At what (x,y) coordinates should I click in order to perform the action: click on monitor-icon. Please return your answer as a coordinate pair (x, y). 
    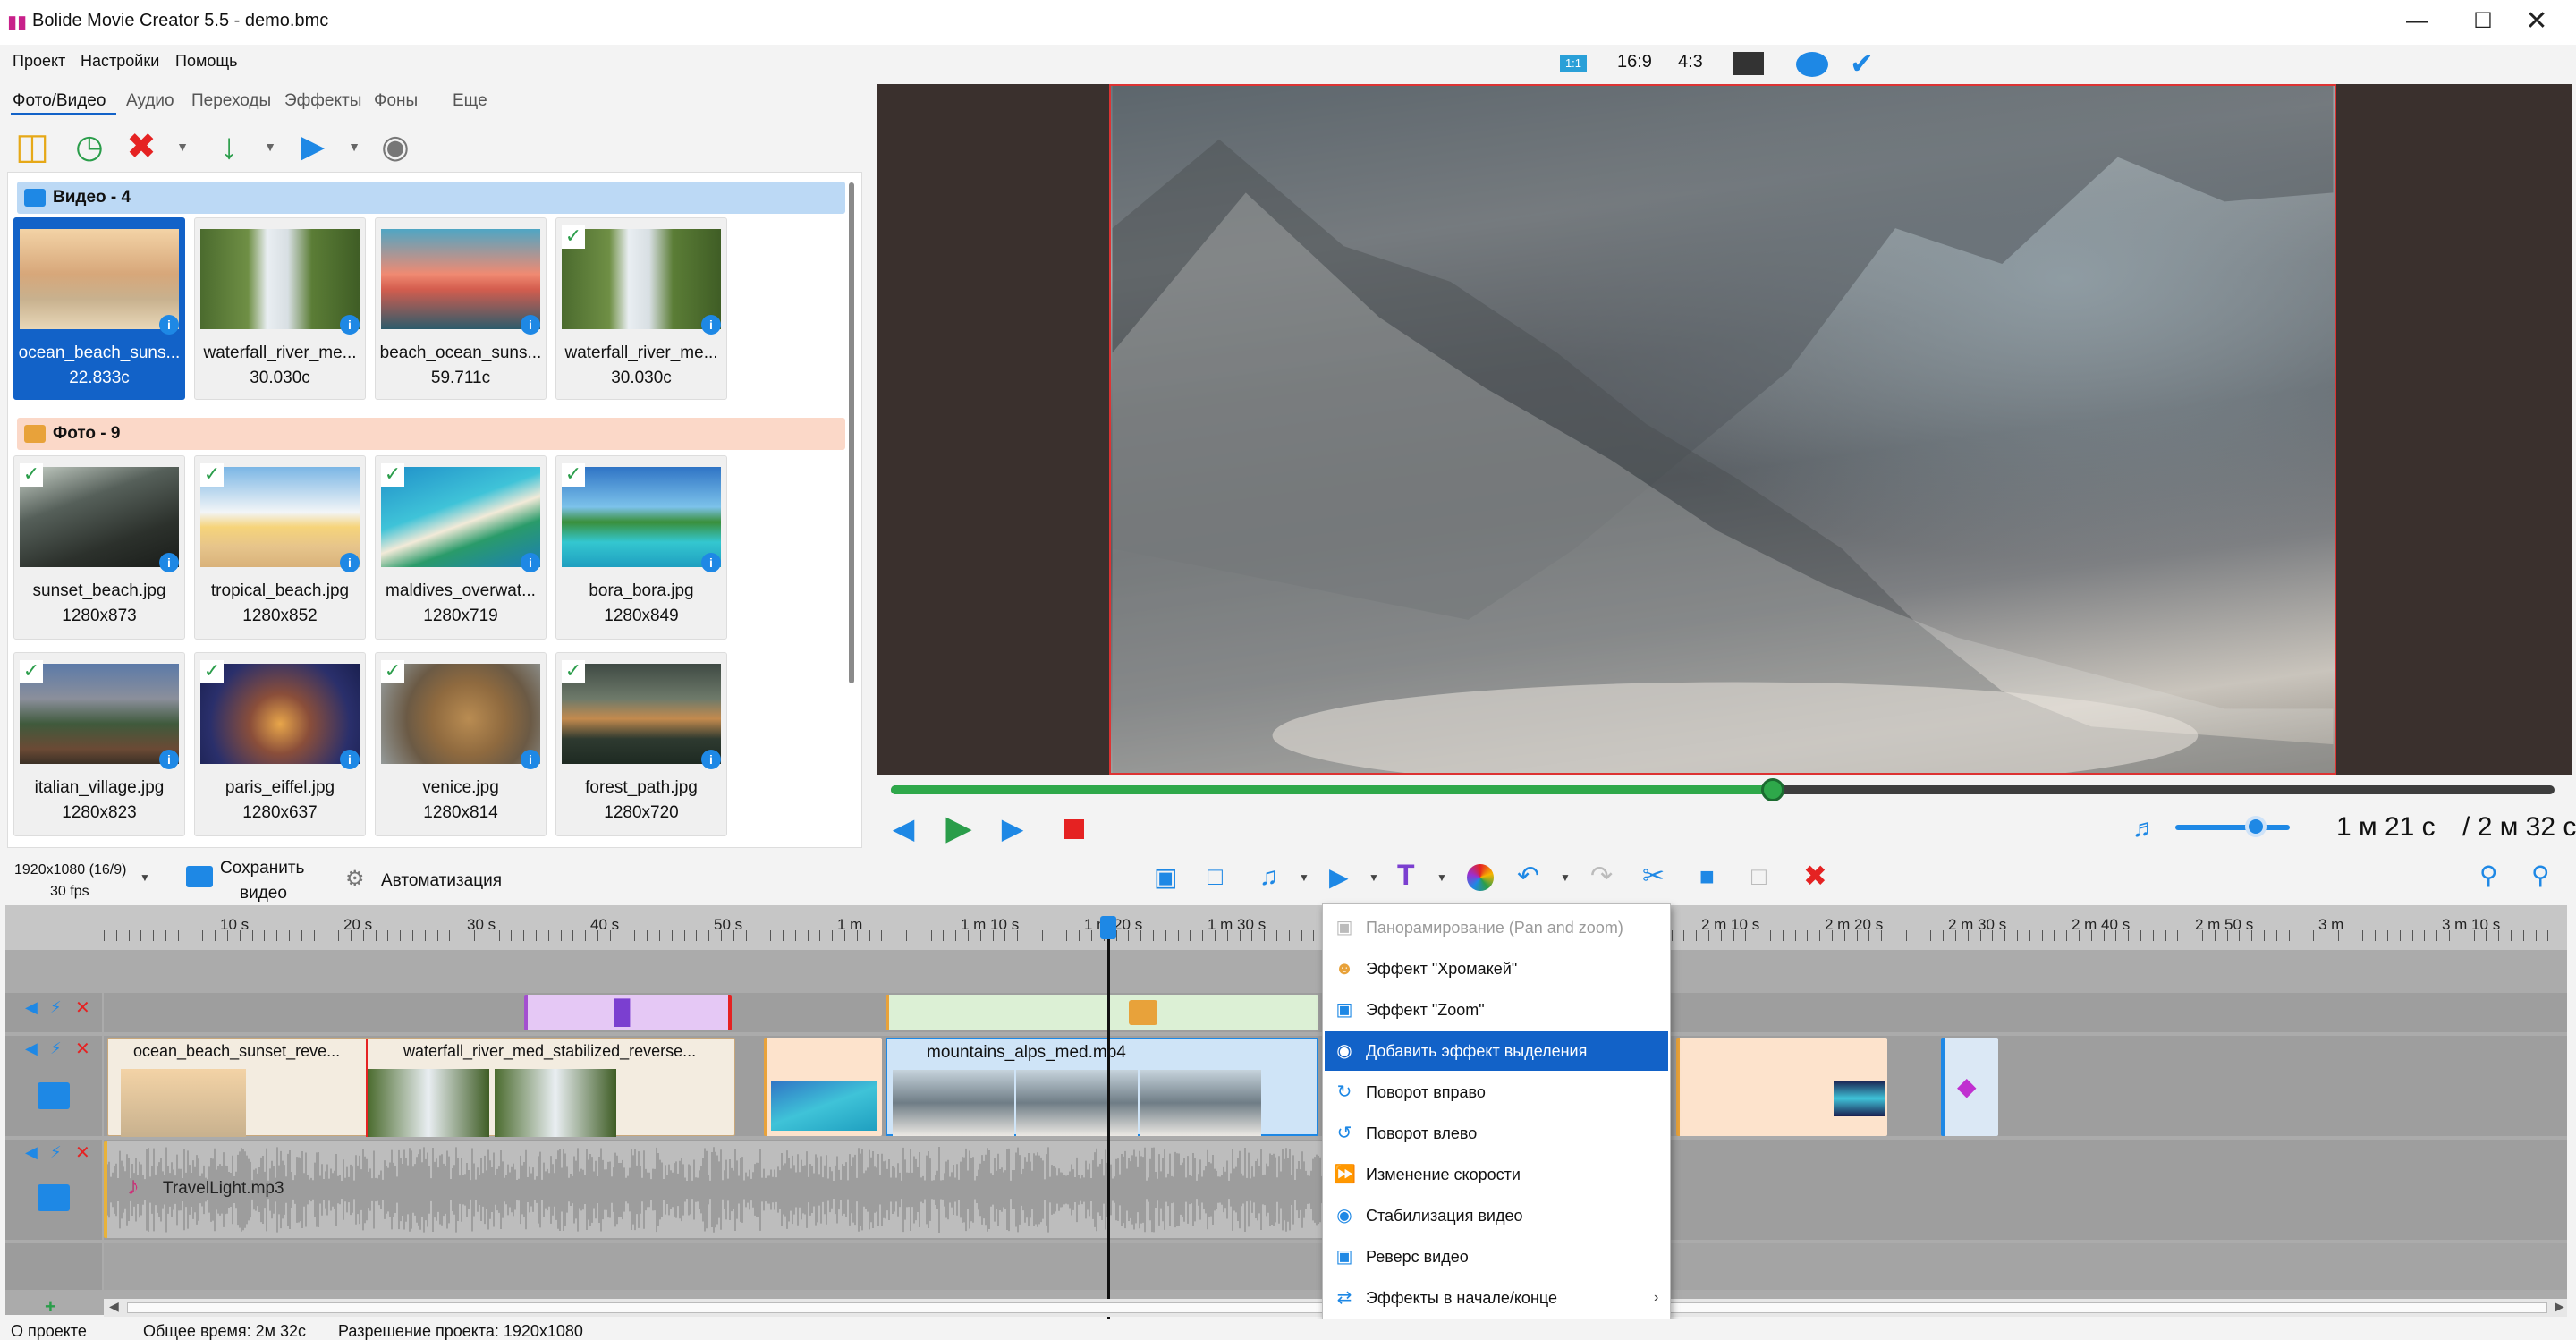
    Looking at the image, I should click on (1748, 63).